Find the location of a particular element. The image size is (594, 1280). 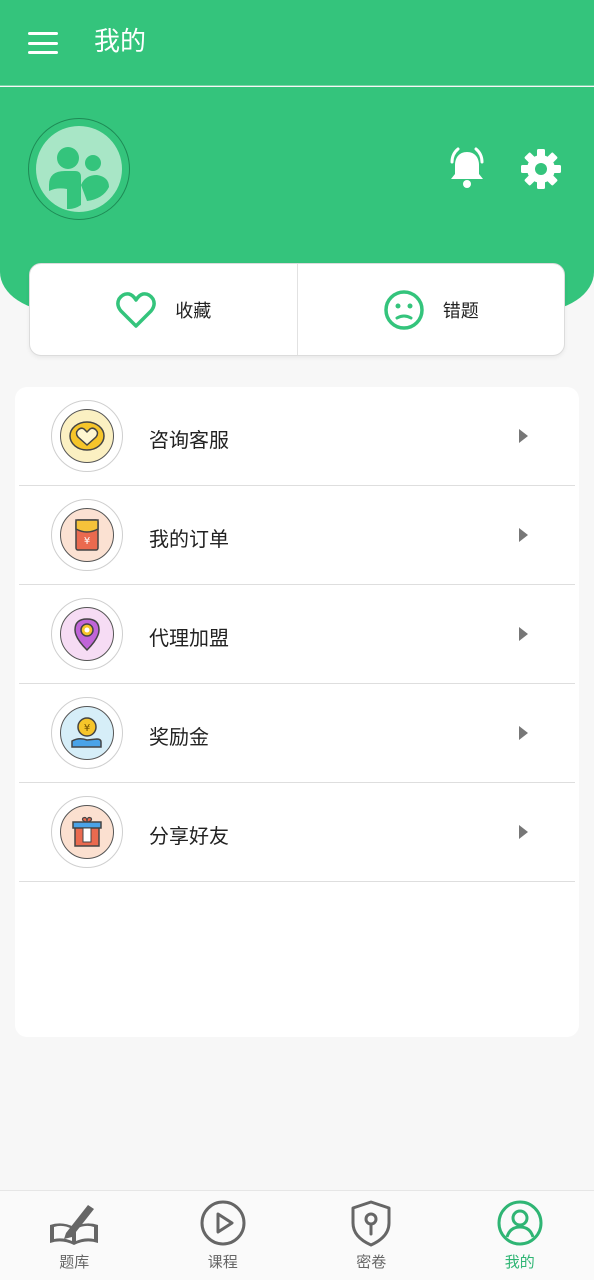

tab-label: 课程 is located at coordinates (222, 1262).